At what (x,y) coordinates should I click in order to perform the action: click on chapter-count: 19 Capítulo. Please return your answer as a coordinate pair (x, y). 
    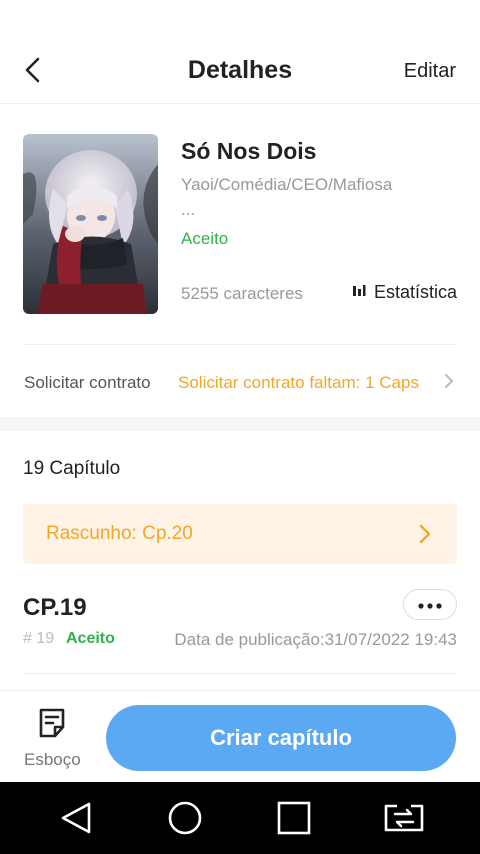
    Looking at the image, I should click on (72, 468).